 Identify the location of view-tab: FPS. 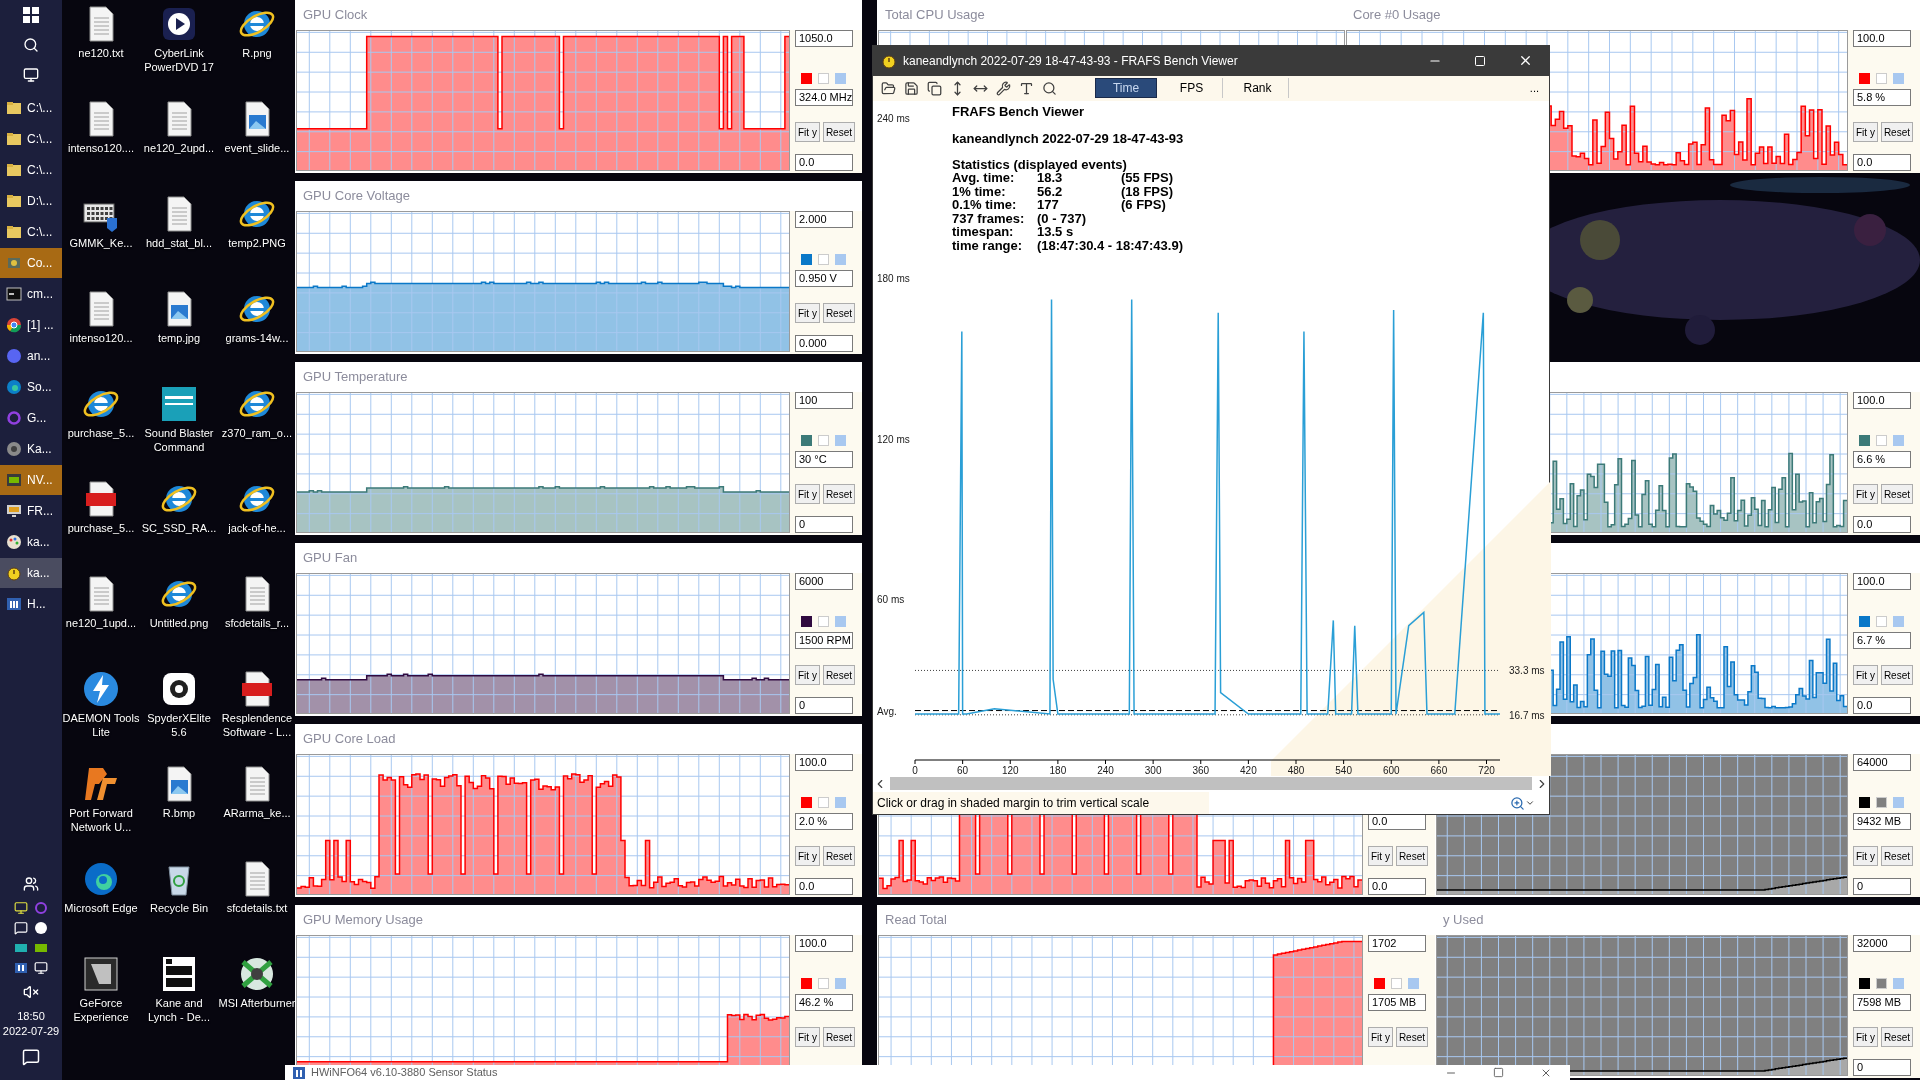
(1192, 88).